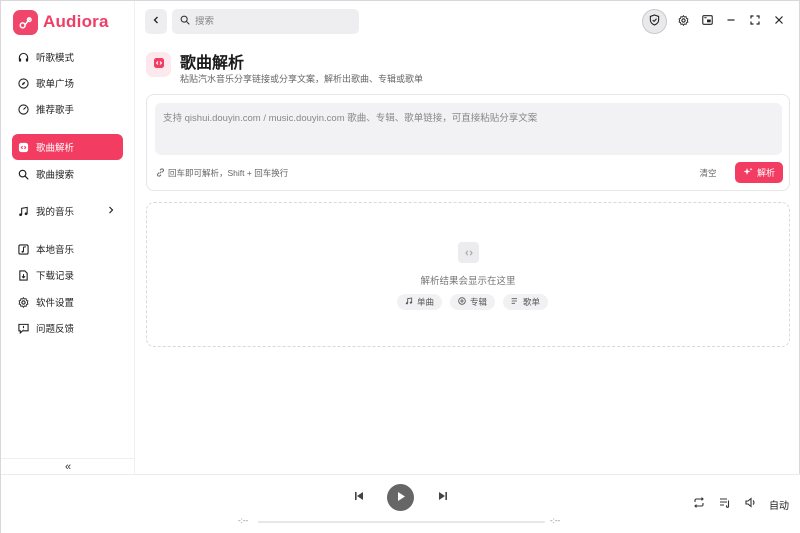 The width and height of the screenshot is (800, 533). Describe the element at coordinates (228, 173) in the screenshot. I see `hint-text: 回车即可解析，Shift + 回车换行` at that location.